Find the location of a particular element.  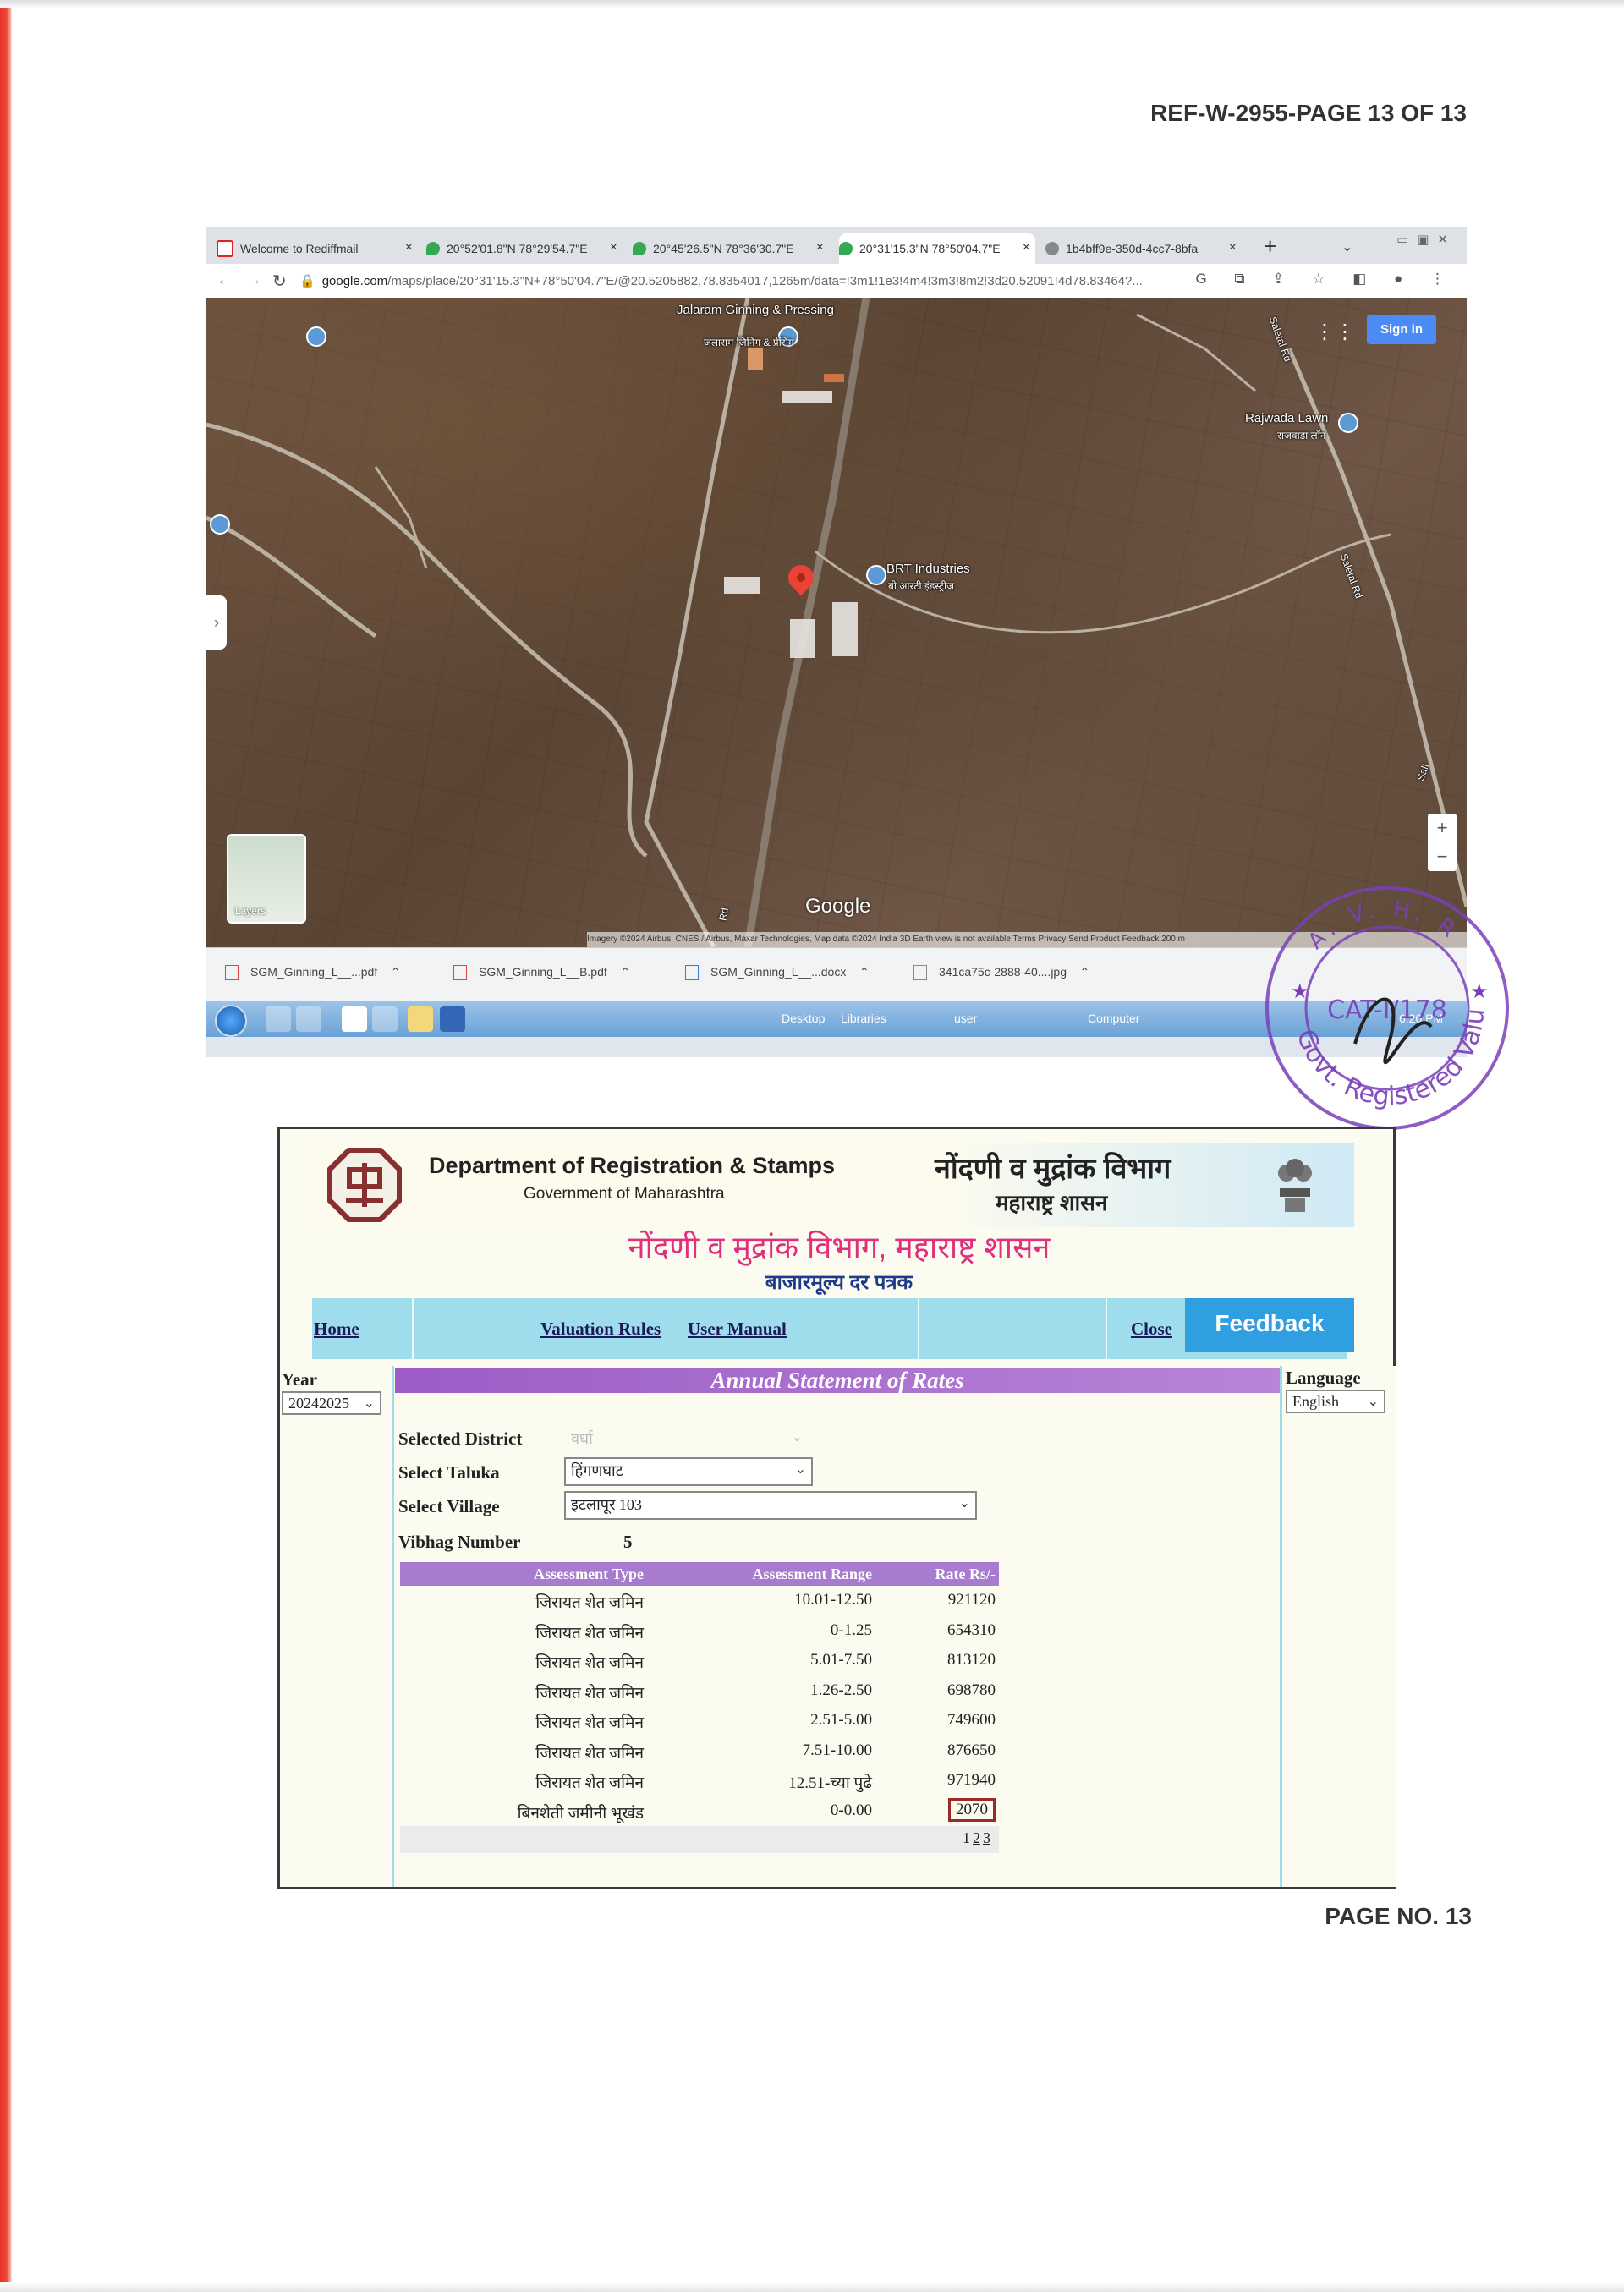

tab-coord-2: 20°45'26.5"N 78°36'30.7"E × is located at coordinates (731, 248).